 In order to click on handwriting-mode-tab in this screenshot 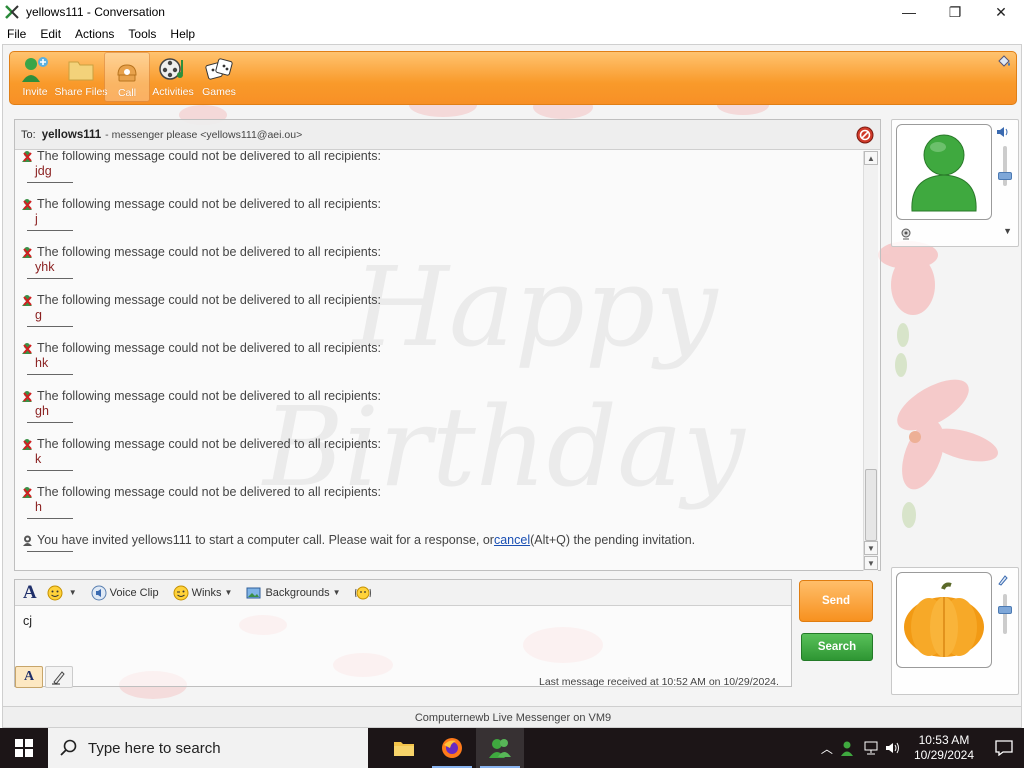, I will do `click(59, 677)`.